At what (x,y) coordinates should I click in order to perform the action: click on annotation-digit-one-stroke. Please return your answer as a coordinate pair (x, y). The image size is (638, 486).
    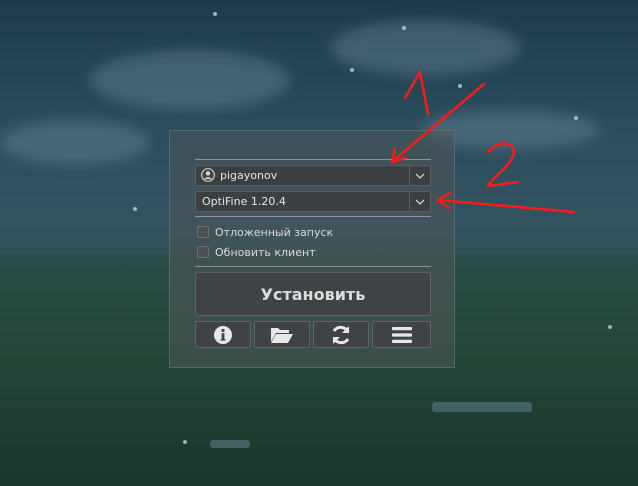
    Looking at the image, I should click on (416, 93).